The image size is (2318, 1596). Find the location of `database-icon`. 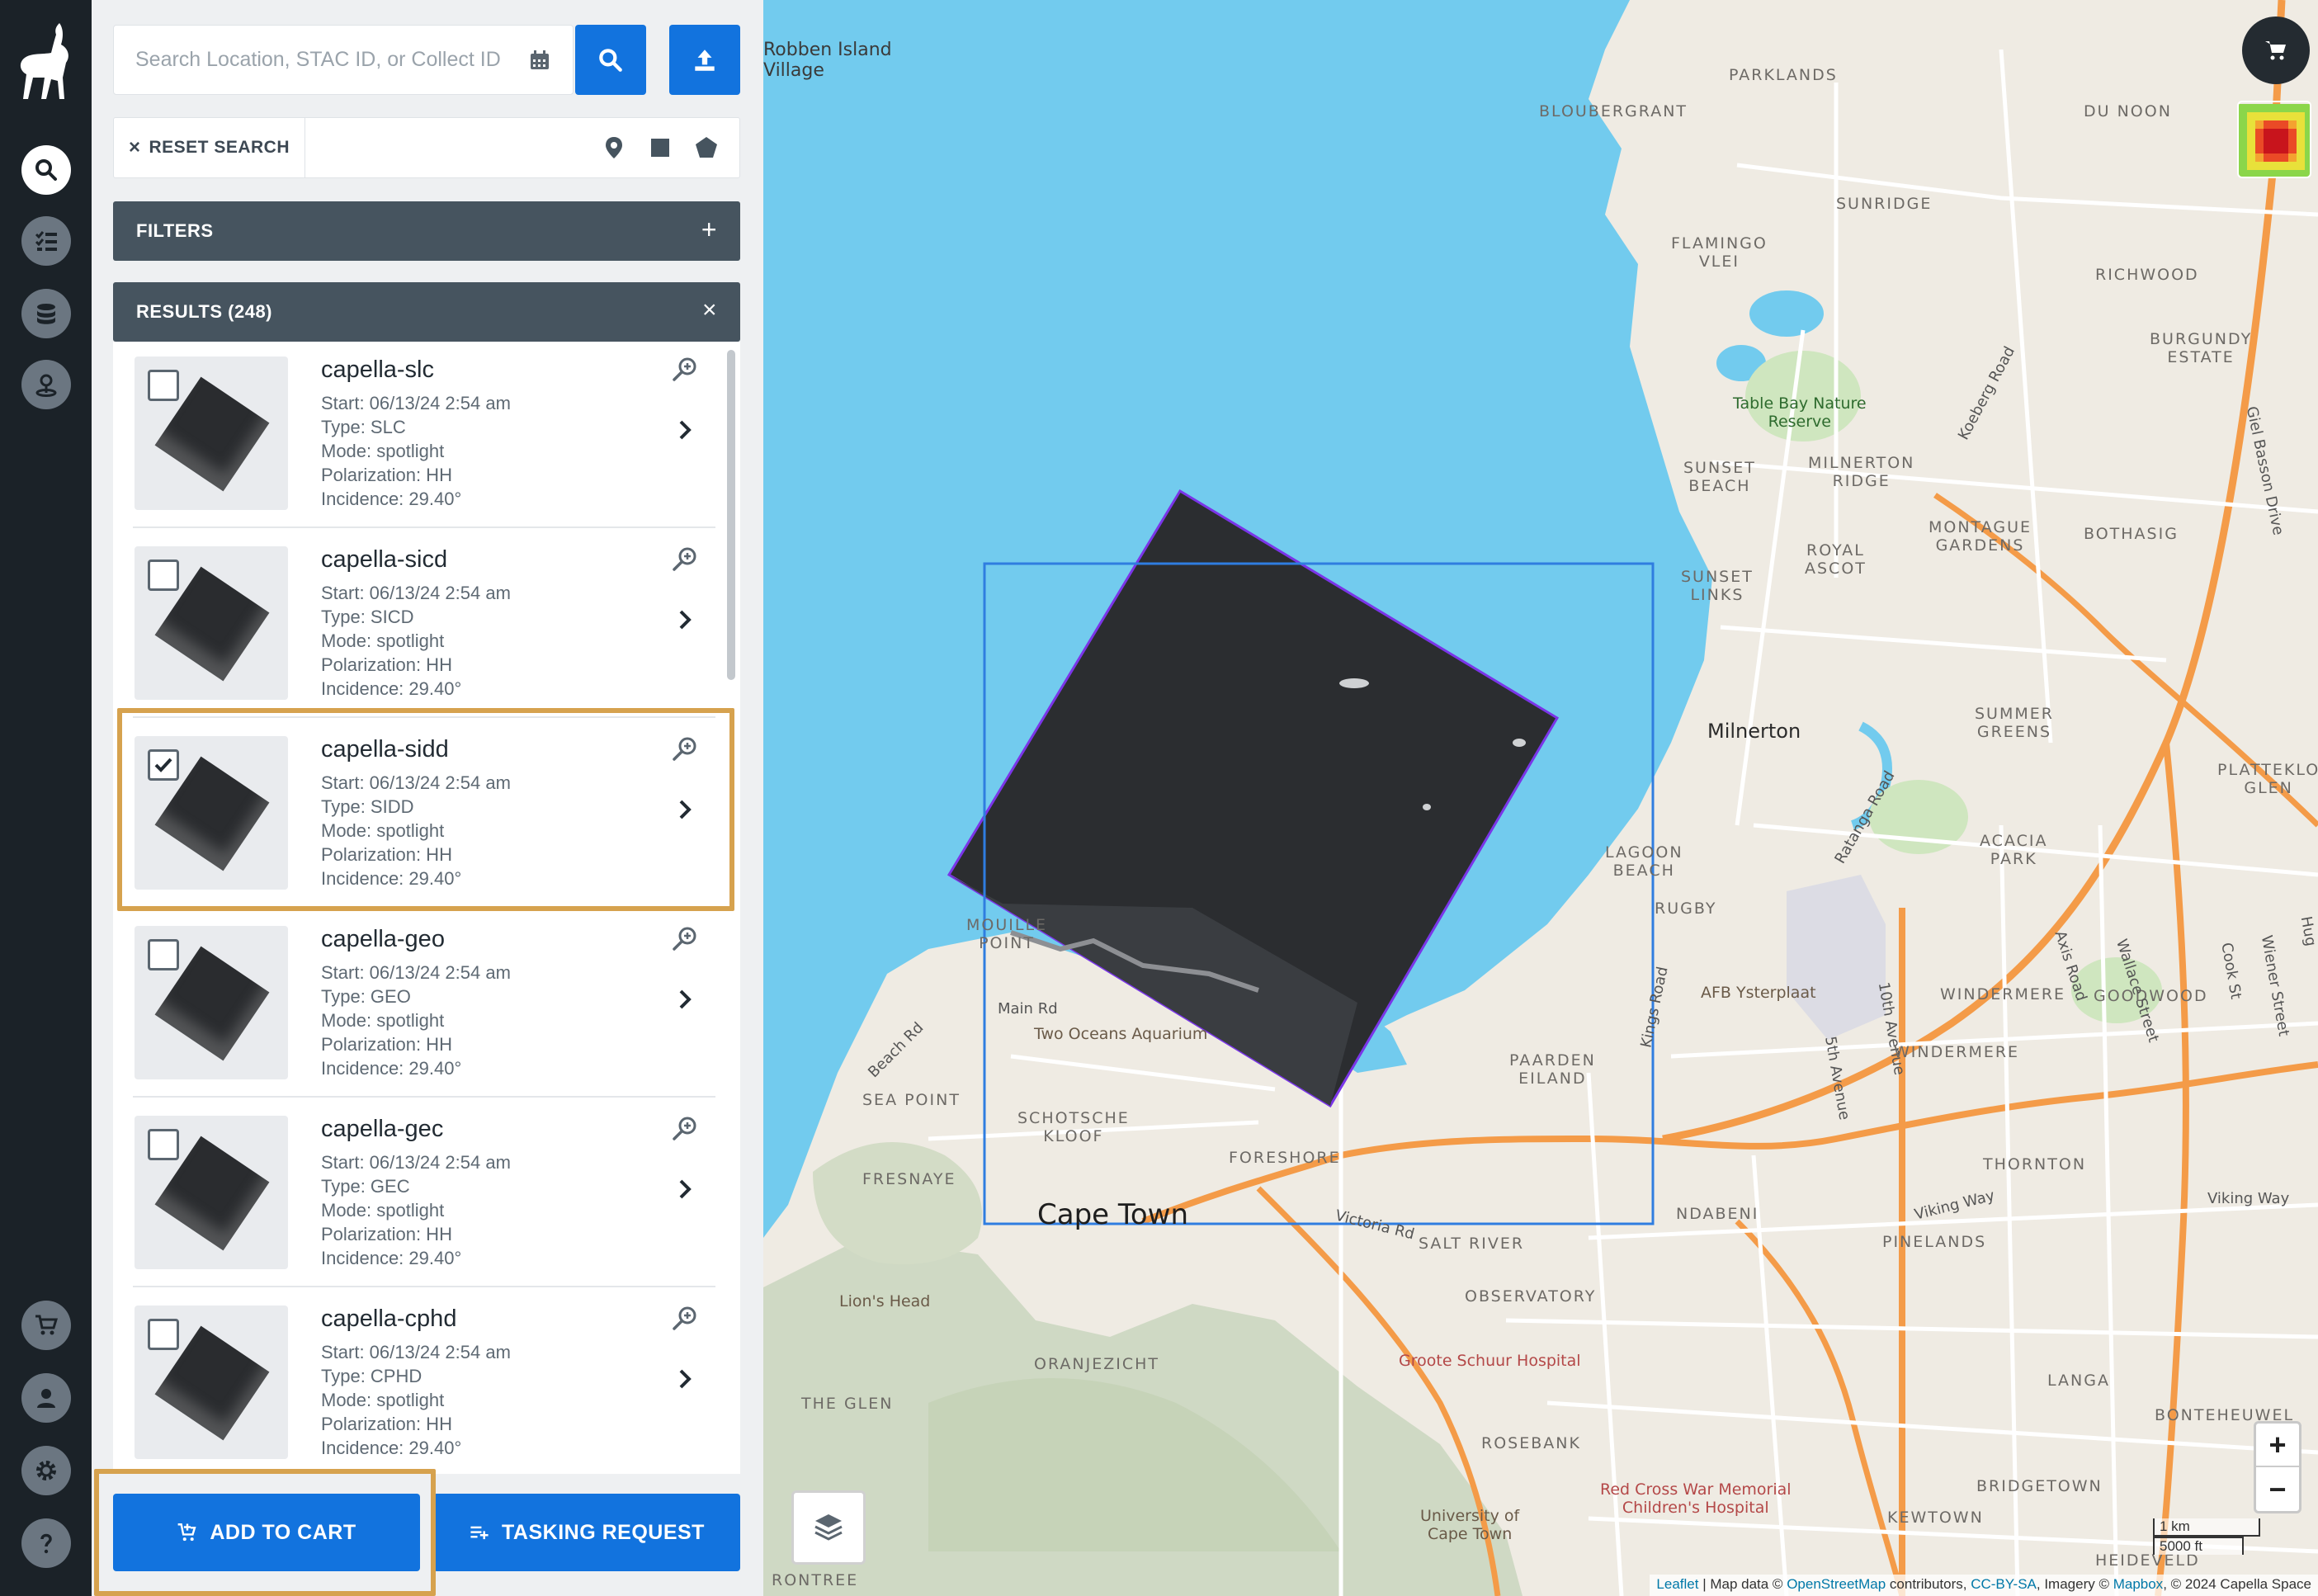

database-icon is located at coordinates (46, 314).